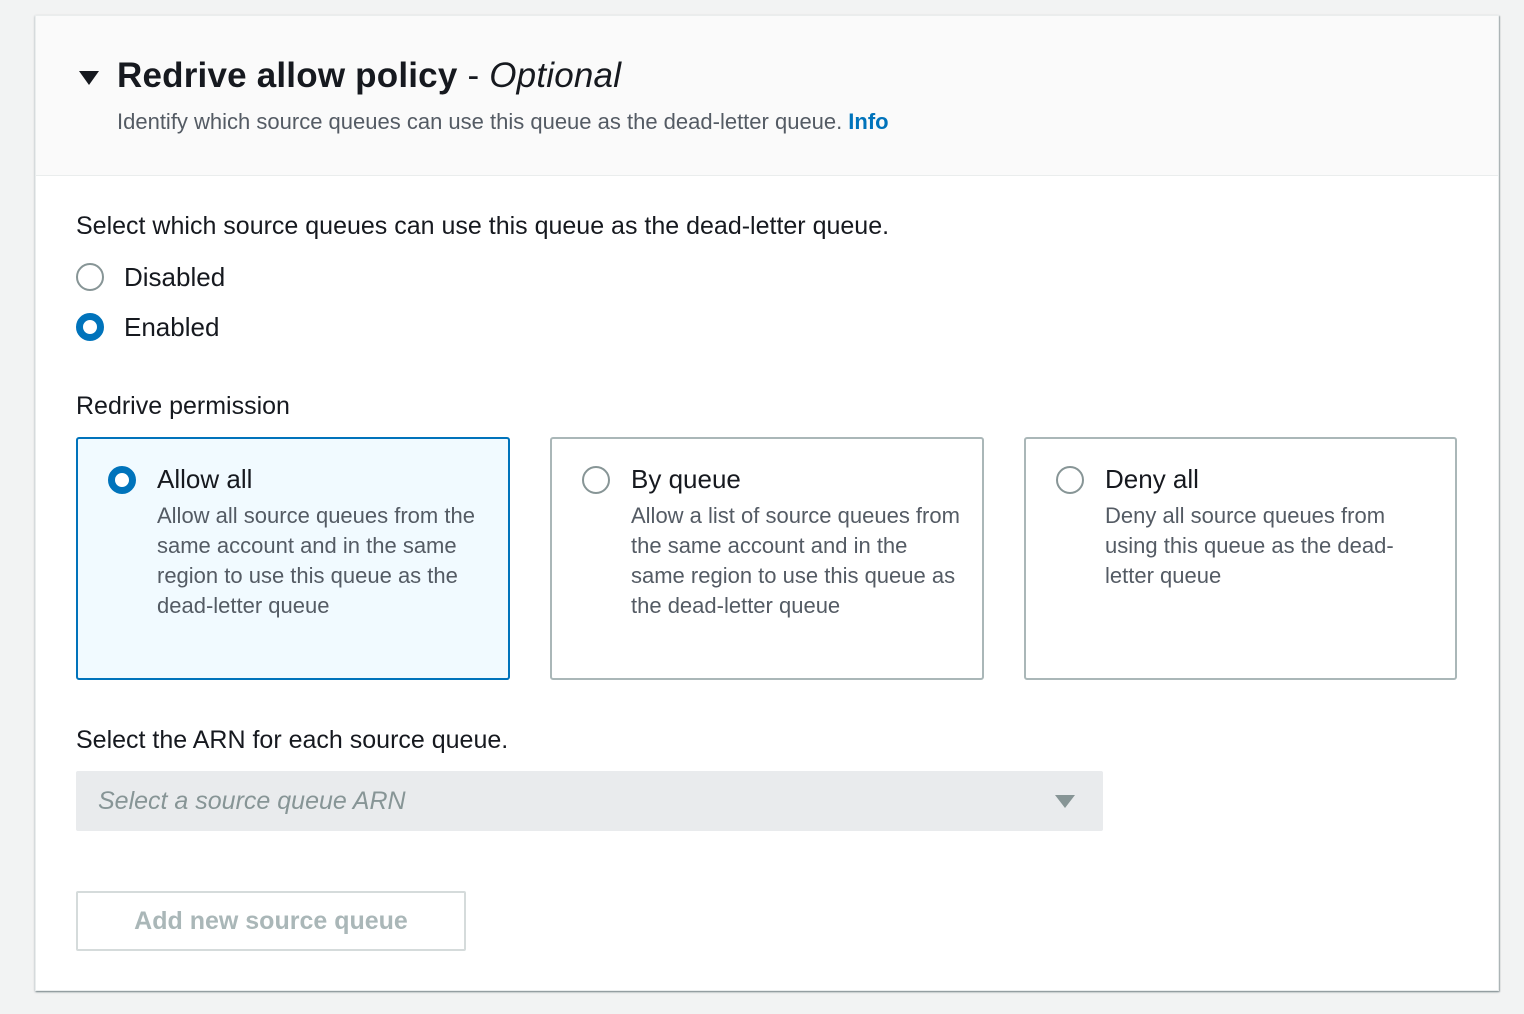  I want to click on radio-enabled: Enabled, so click(147, 327).